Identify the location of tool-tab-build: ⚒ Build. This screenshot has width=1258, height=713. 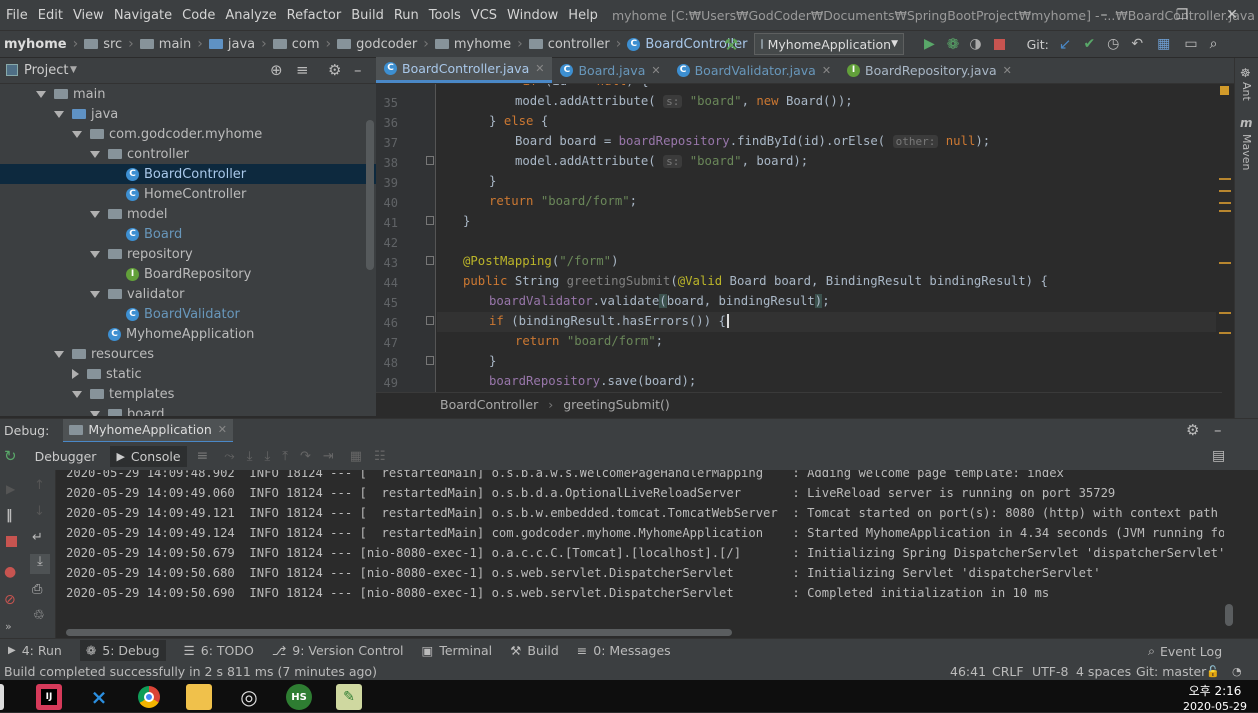
(534, 650).